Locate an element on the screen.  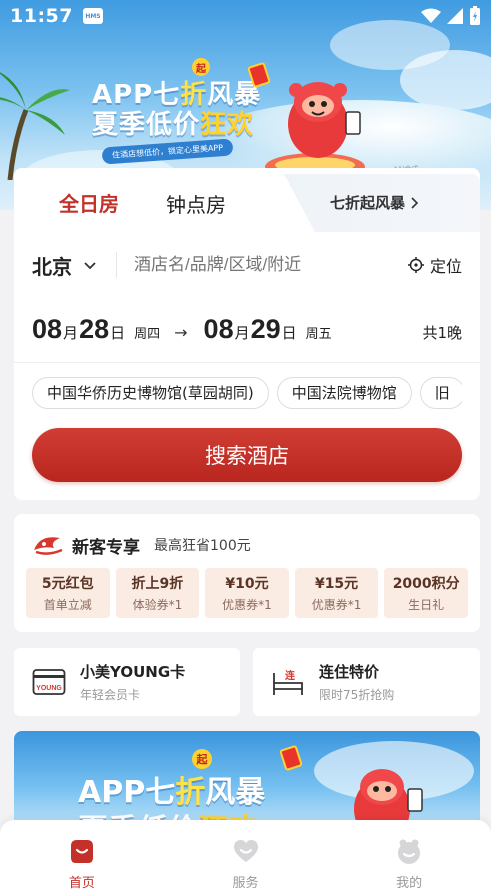
stay-card-title: 连住特价 is located at coordinates (349, 672).